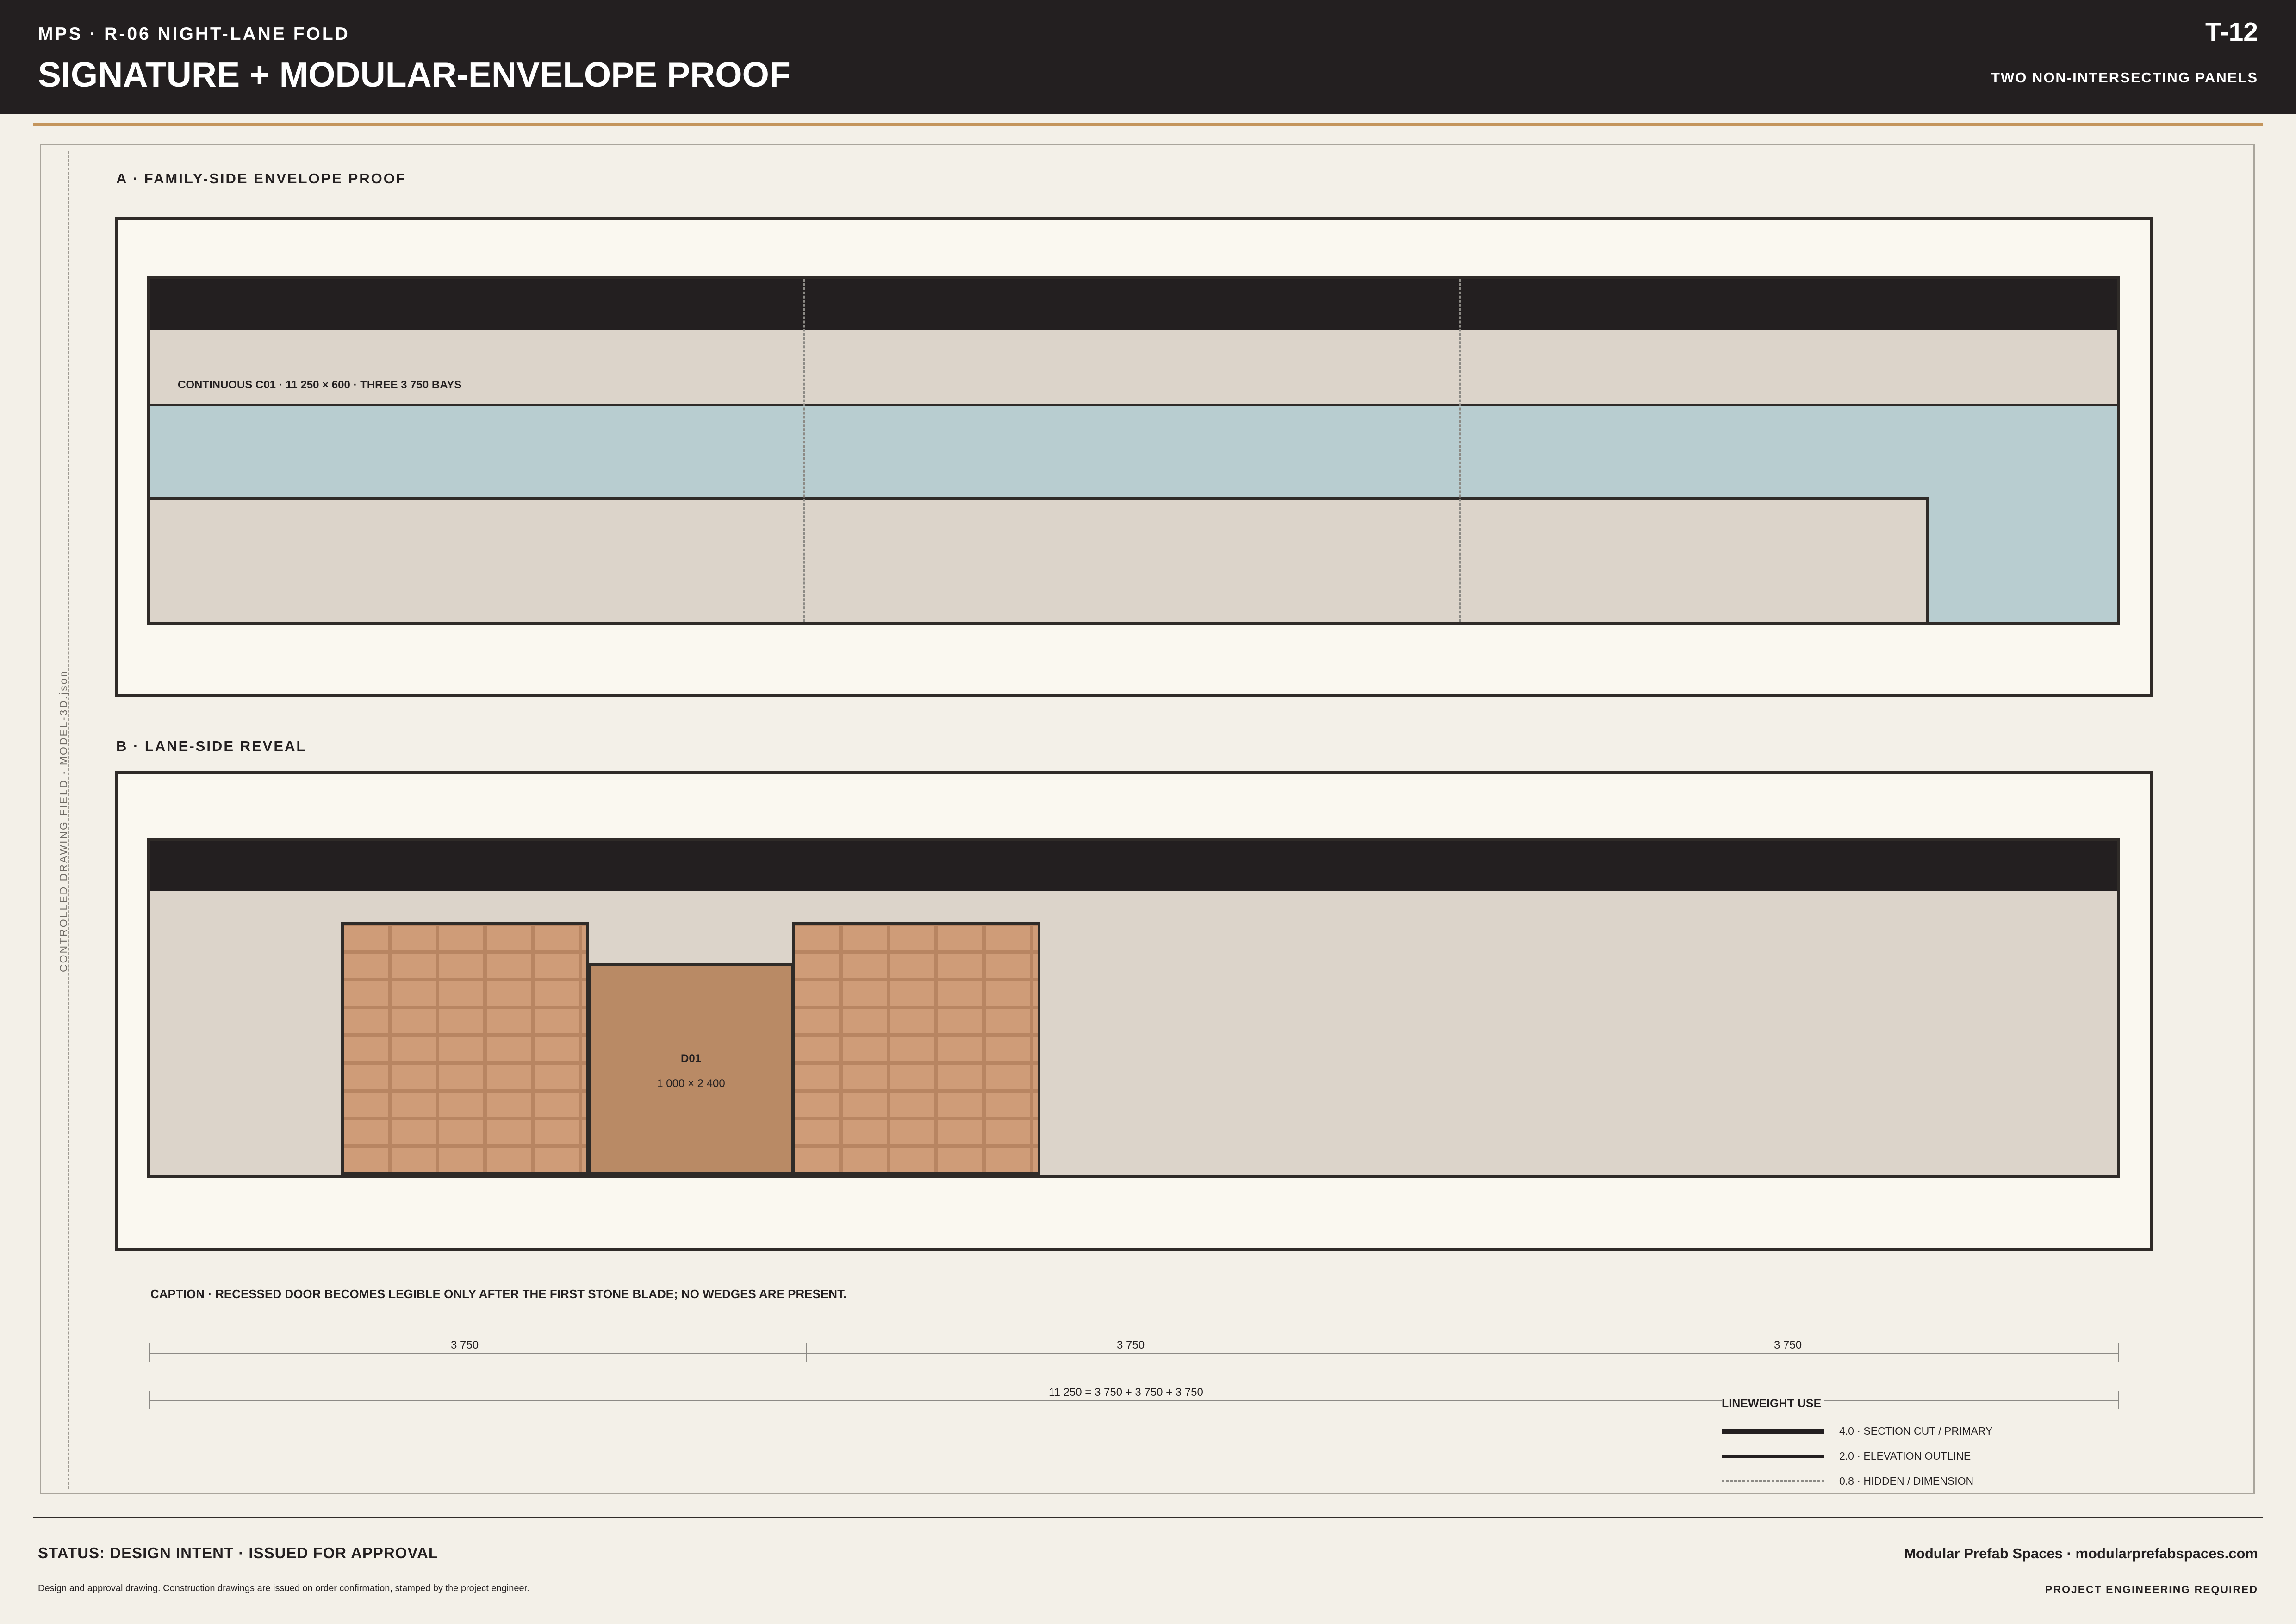  What do you see at coordinates (1773, 1431) in the screenshot?
I see `legend-swatch-heavy` at bounding box center [1773, 1431].